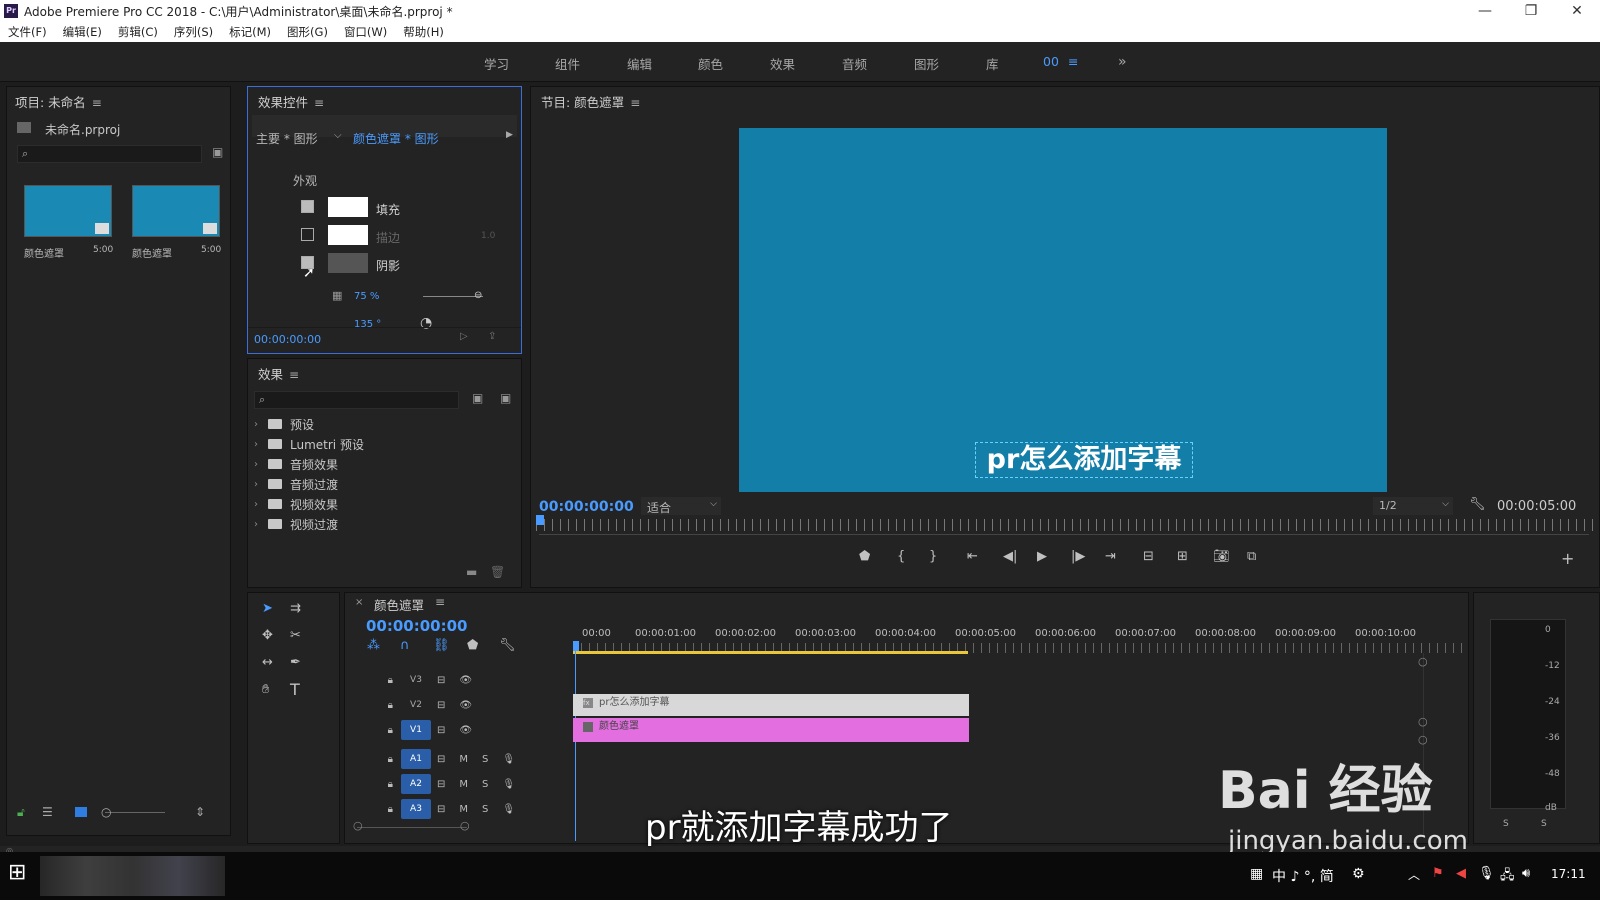 This screenshot has width=1600, height=900. I want to click on track-header-v1: 🔒︎ V1 ⊟ 👁︎, so click(457, 730).